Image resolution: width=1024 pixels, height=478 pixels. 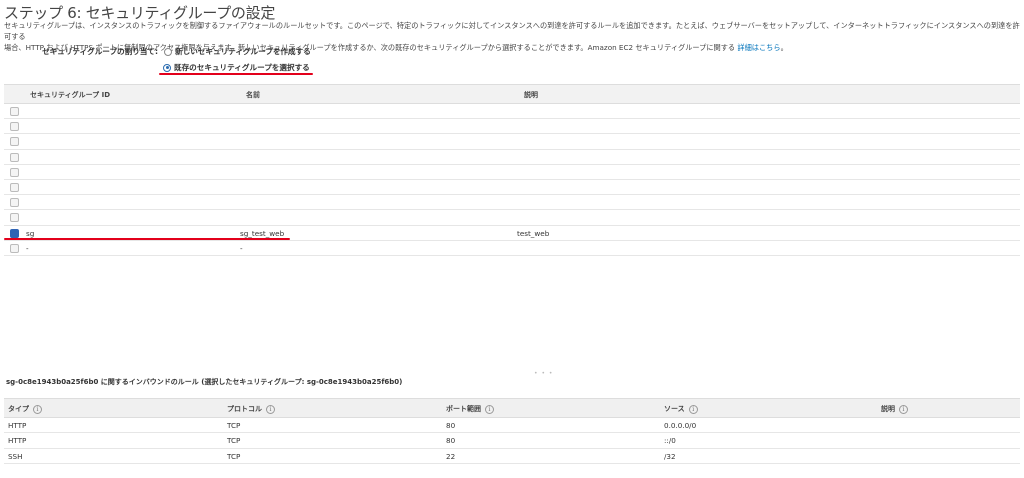 What do you see at coordinates (244, 409) in the screenshot?
I see `col-protocol-label: プロトコル` at bounding box center [244, 409].